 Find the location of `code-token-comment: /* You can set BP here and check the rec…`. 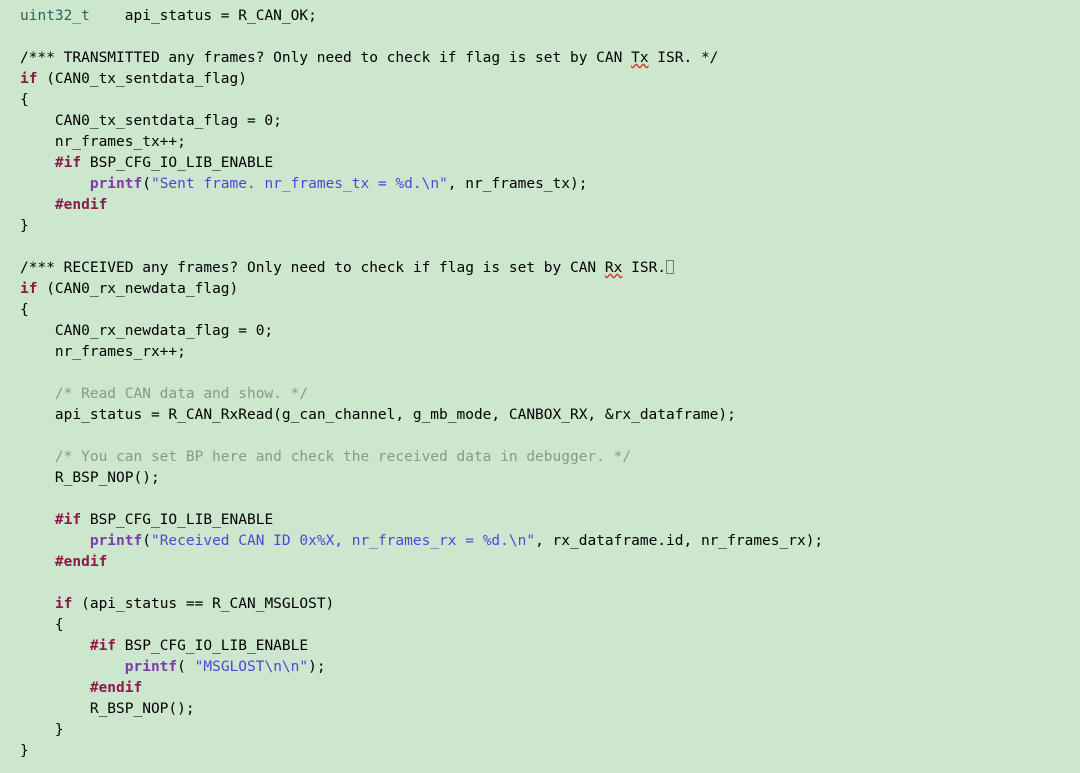

code-token-comment: /* You can set BP here and check the rec… is located at coordinates (343, 457).